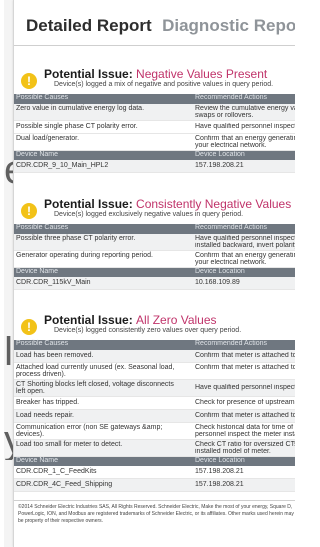  Describe the element at coordinates (8, 352) in the screenshot. I see `background-glyph: l` at that location.